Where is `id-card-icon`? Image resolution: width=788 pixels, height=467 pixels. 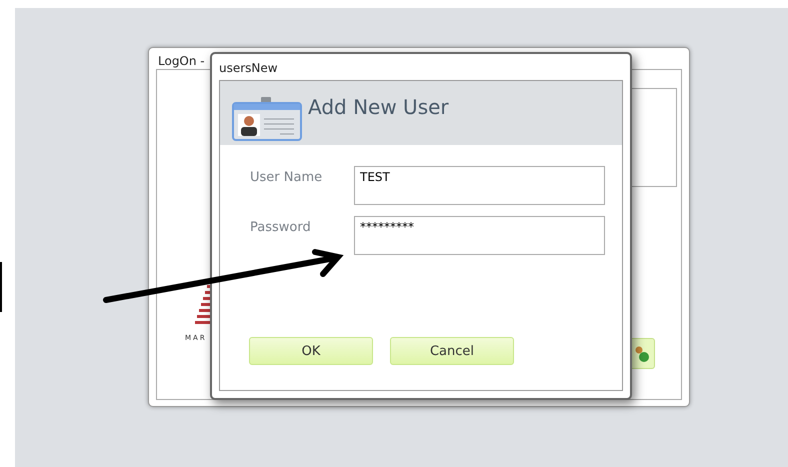 id-card-icon is located at coordinates (267, 119).